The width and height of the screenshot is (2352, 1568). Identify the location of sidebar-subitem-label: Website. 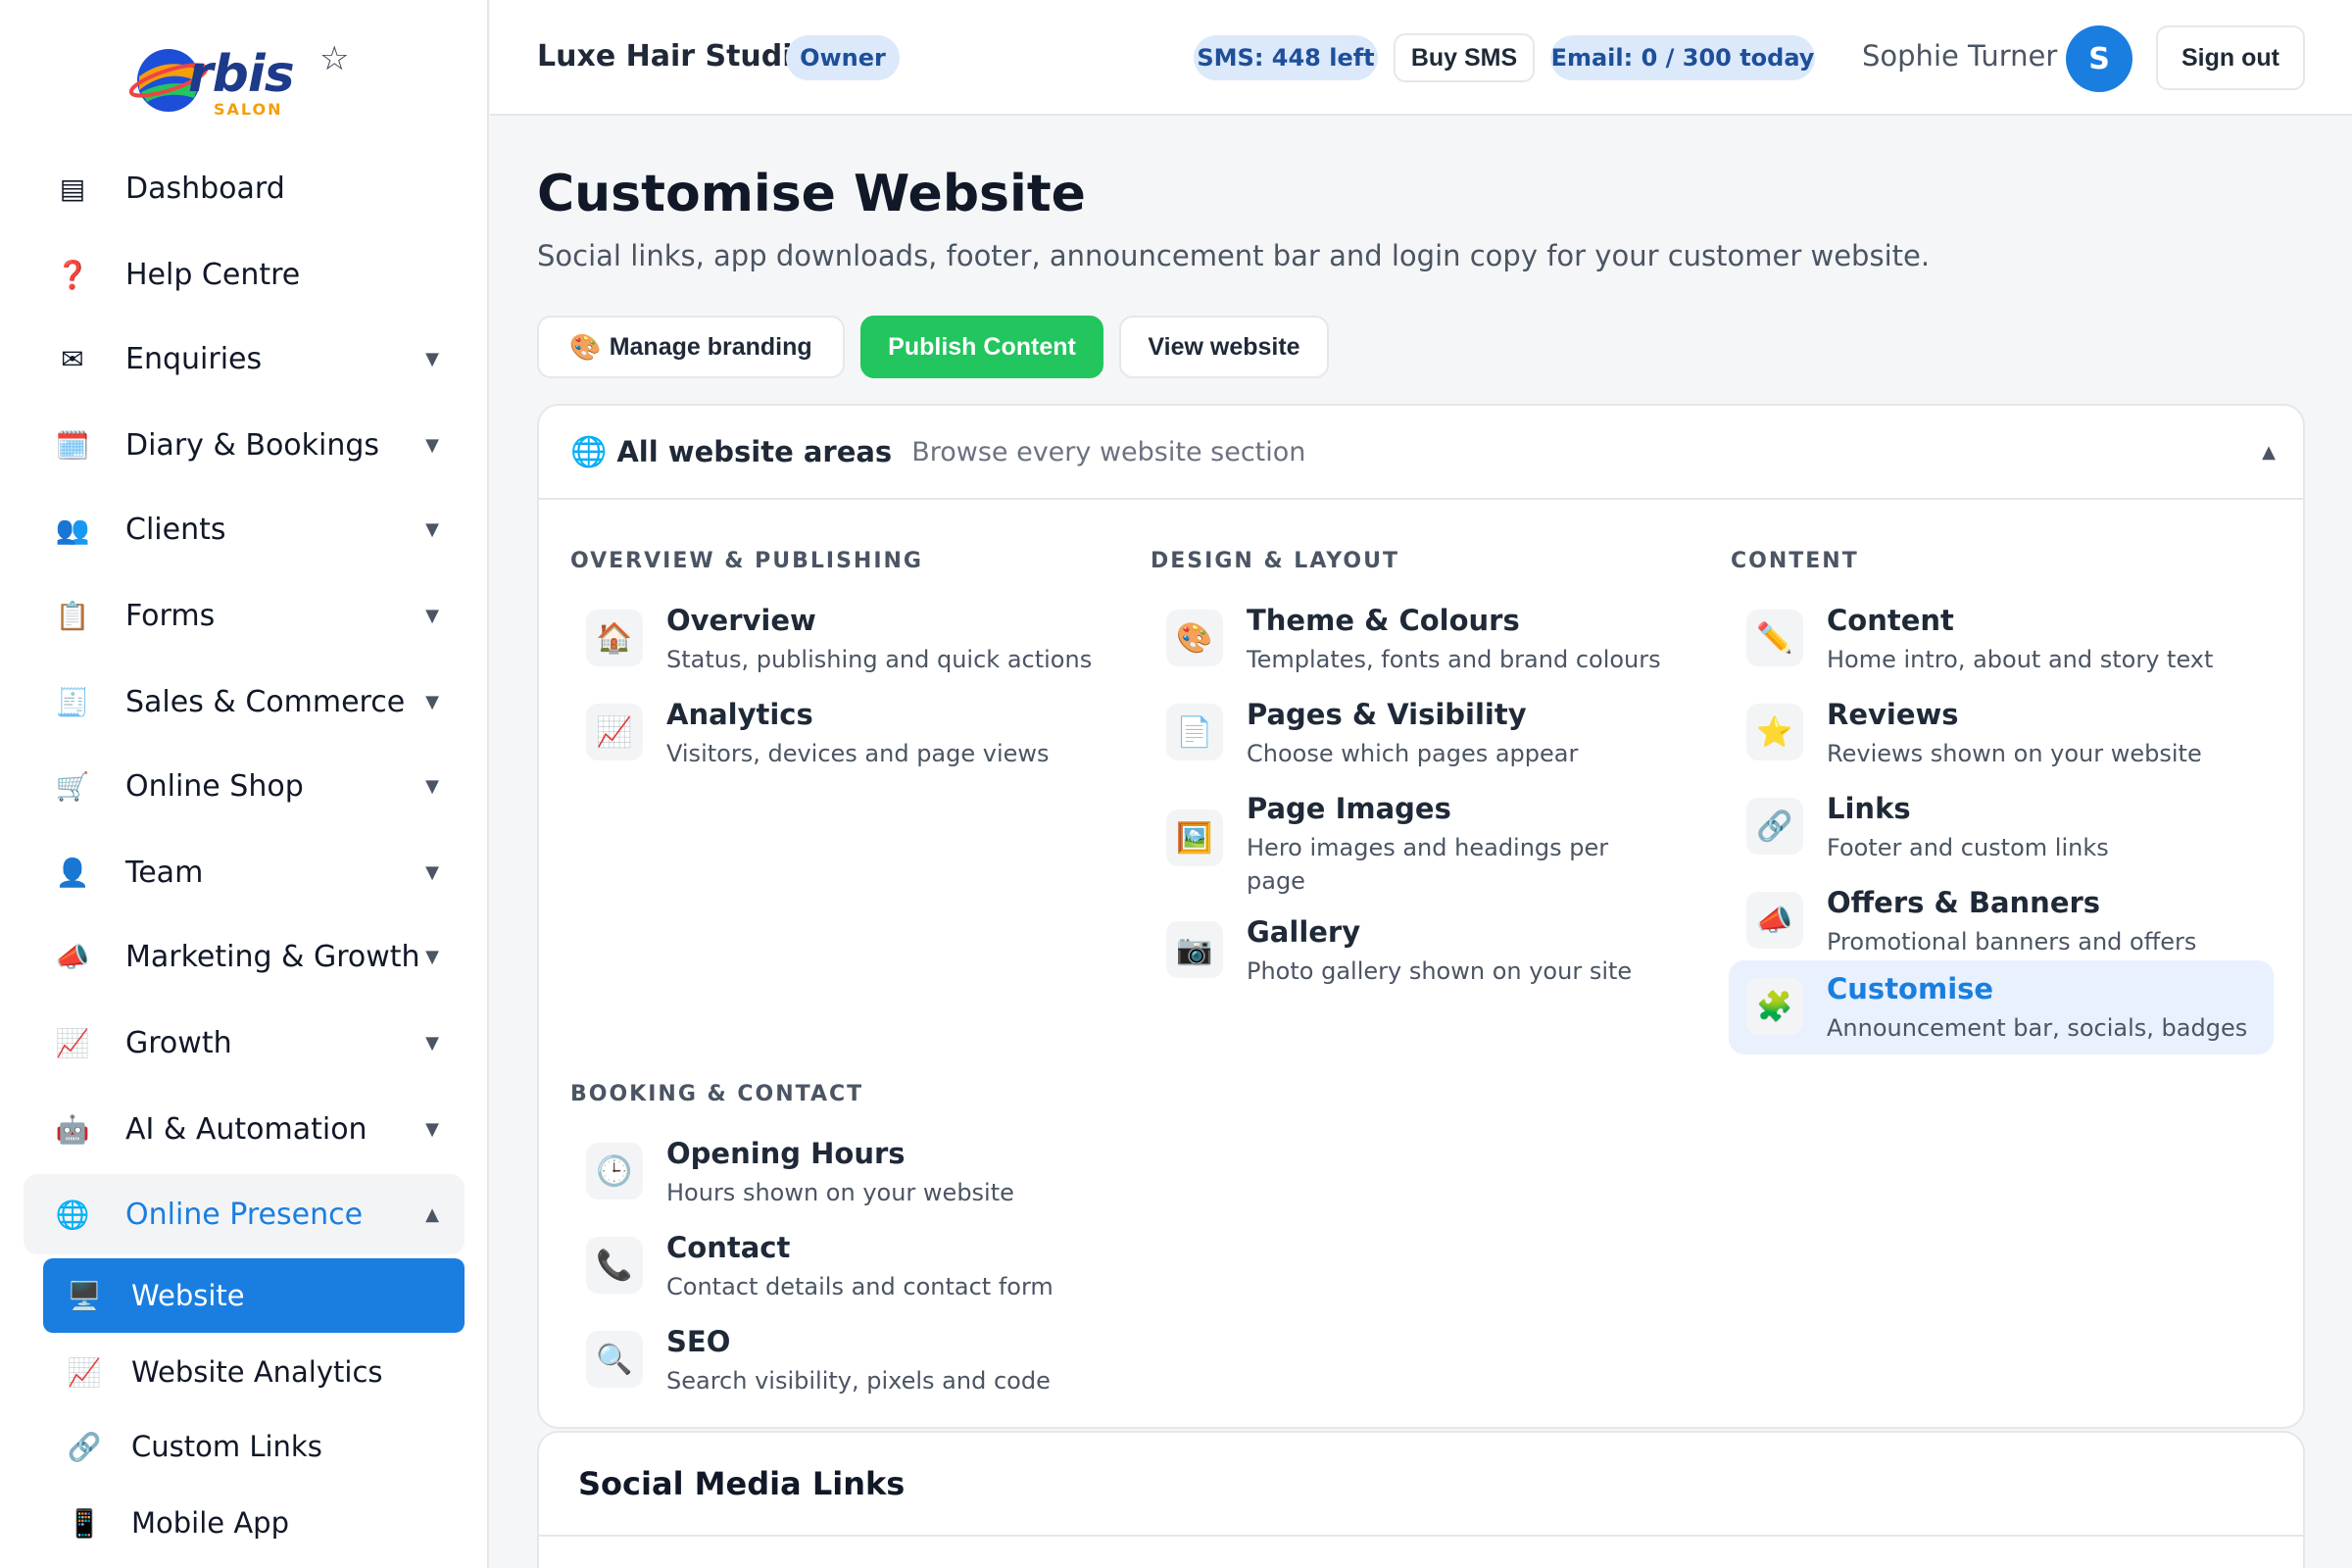
(188, 1295).